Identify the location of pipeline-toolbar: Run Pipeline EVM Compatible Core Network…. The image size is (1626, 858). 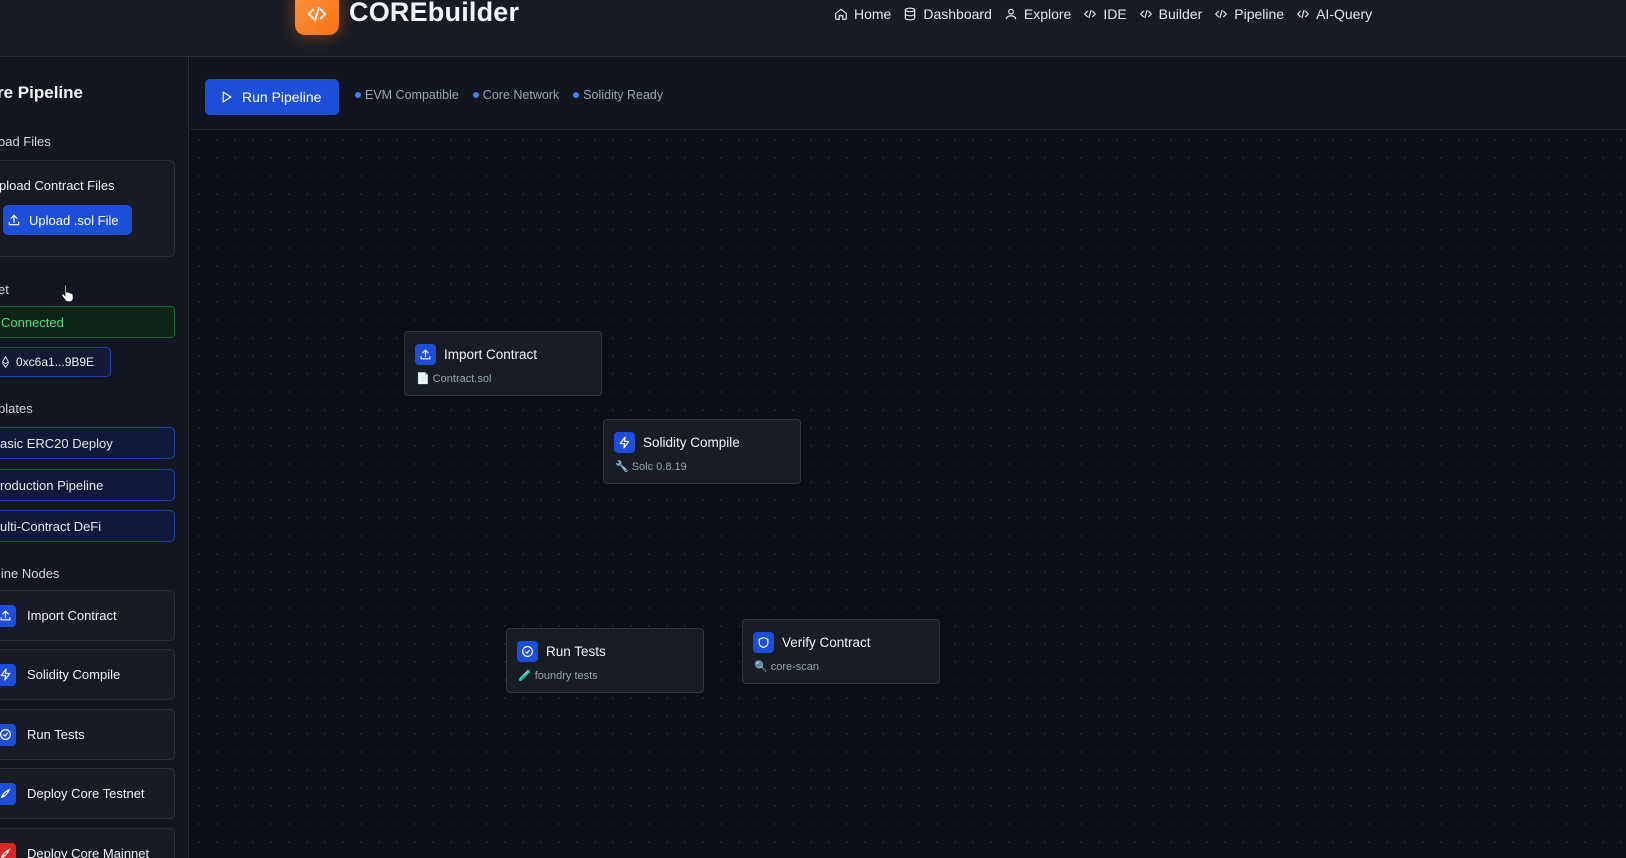
(908, 93).